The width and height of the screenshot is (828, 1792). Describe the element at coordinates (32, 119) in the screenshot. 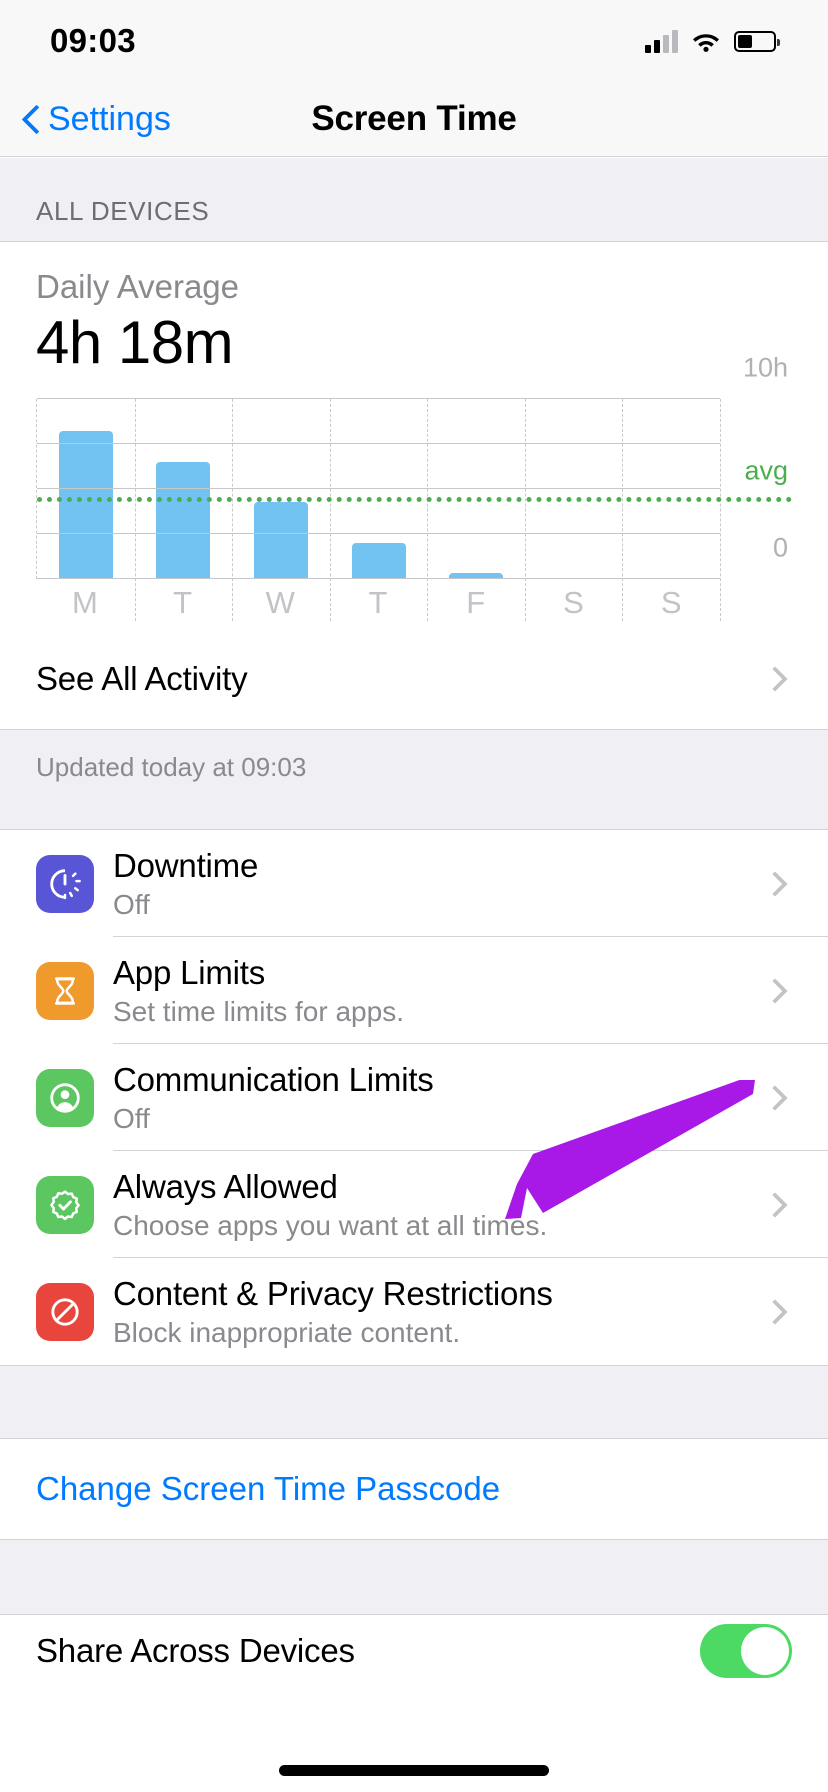

I see `chevron-left-icon` at that location.